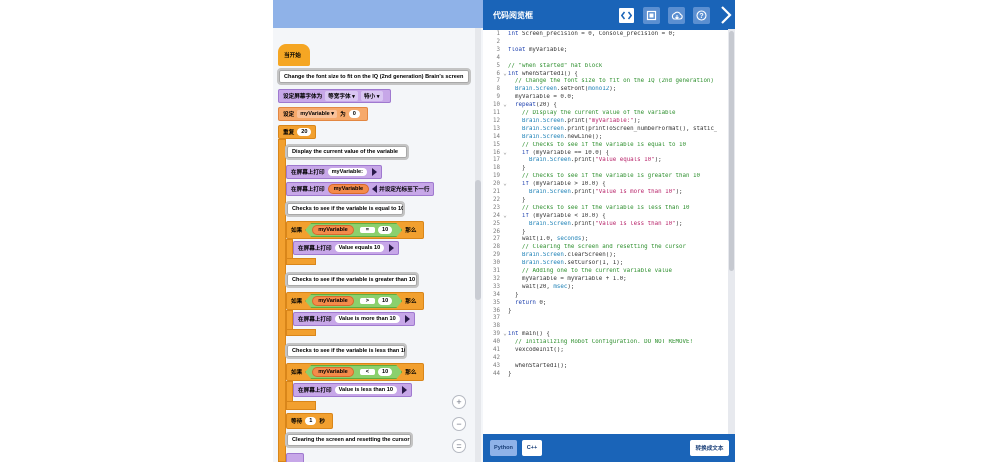 This screenshot has width=1000, height=462. Describe the element at coordinates (605, 122) in the screenshot. I see `code-line: 12 Brain.Screen.print("myVariable:");` at that location.